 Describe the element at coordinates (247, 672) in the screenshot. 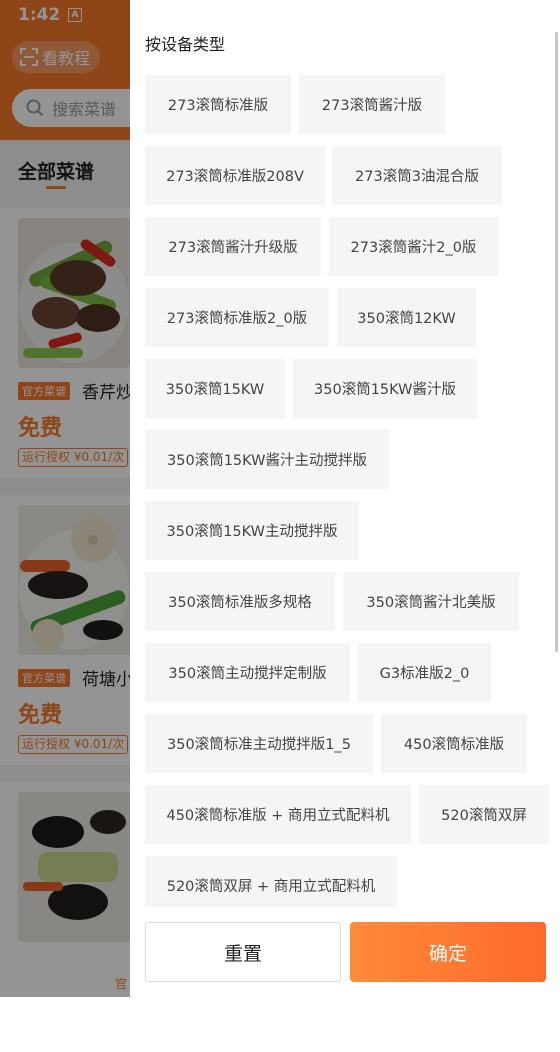

I see `option-chip: 350滚筒主动搅拌定制版` at that location.